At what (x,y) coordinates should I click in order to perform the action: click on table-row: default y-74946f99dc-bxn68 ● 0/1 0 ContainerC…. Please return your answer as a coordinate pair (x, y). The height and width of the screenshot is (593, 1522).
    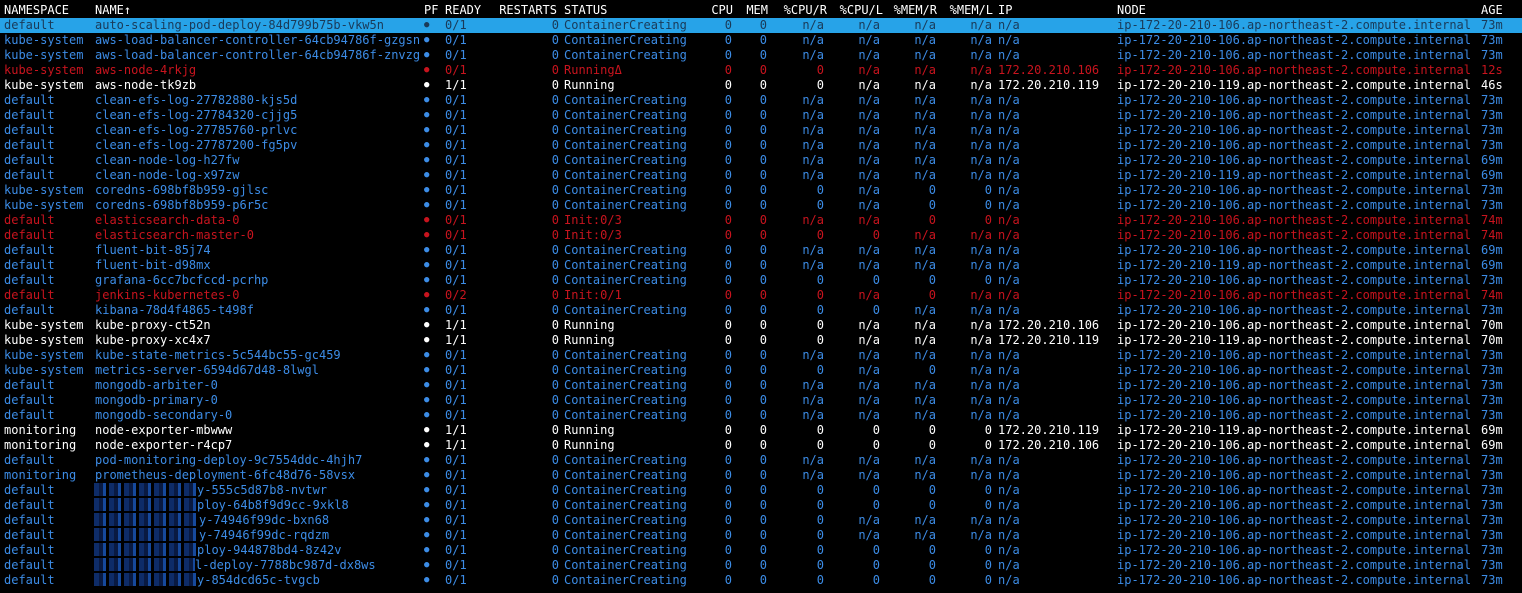
    Looking at the image, I should click on (761, 520).